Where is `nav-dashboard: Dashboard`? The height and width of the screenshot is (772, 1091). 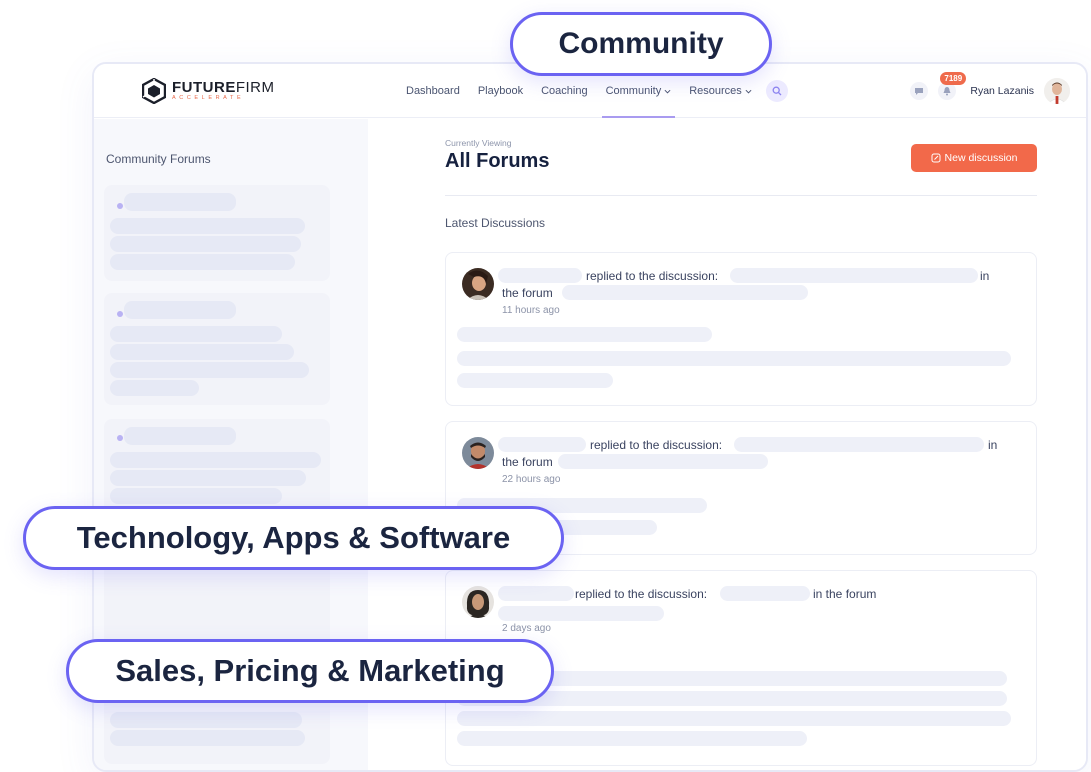 nav-dashboard: Dashboard is located at coordinates (433, 91).